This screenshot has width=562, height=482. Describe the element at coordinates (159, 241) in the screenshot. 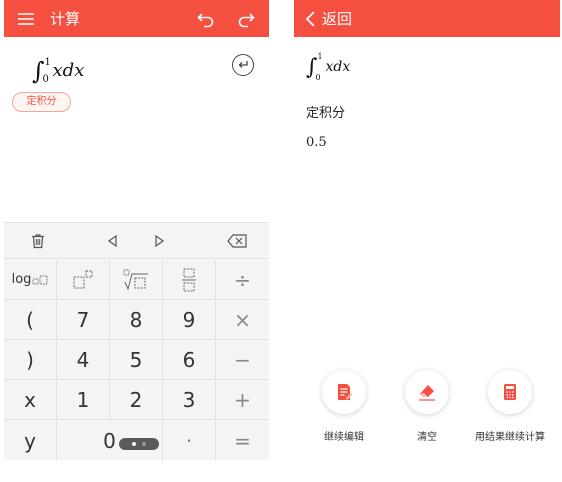

I see `cursor-right-icon` at that location.